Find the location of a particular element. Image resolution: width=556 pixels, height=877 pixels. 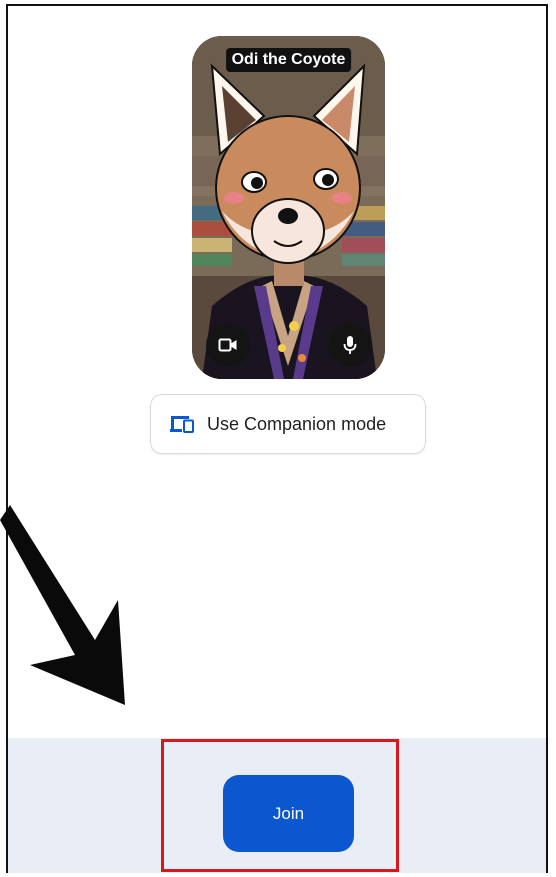

camera-toggle-button is located at coordinates (228, 345).